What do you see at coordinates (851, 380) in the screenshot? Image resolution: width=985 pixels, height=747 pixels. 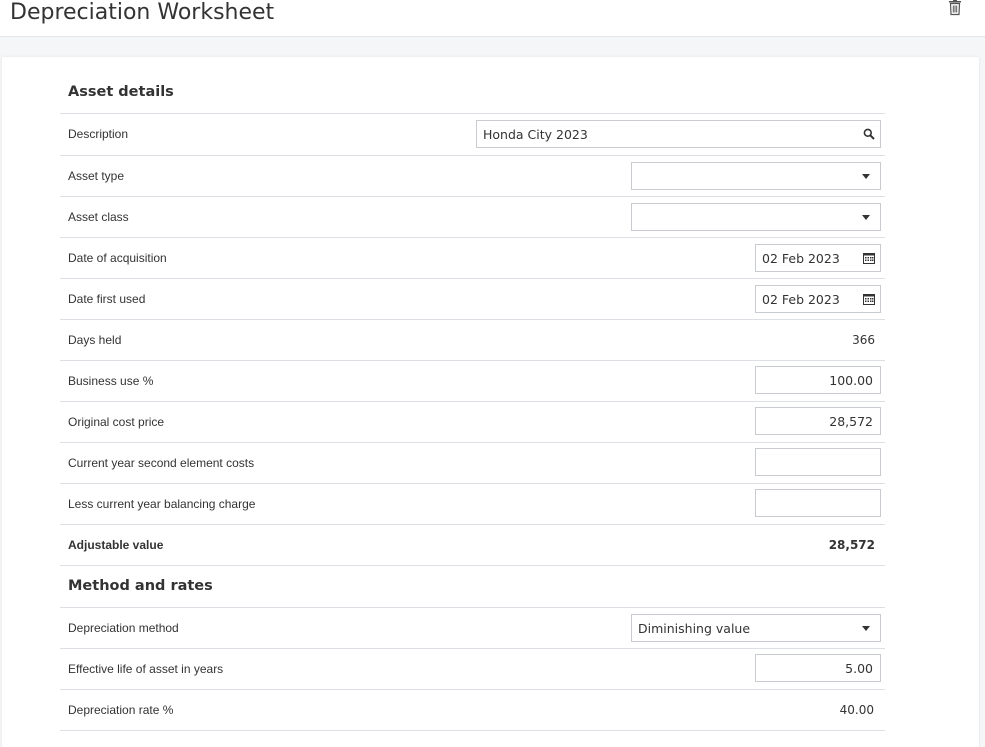 I see `business-use-value: 100.00` at bounding box center [851, 380].